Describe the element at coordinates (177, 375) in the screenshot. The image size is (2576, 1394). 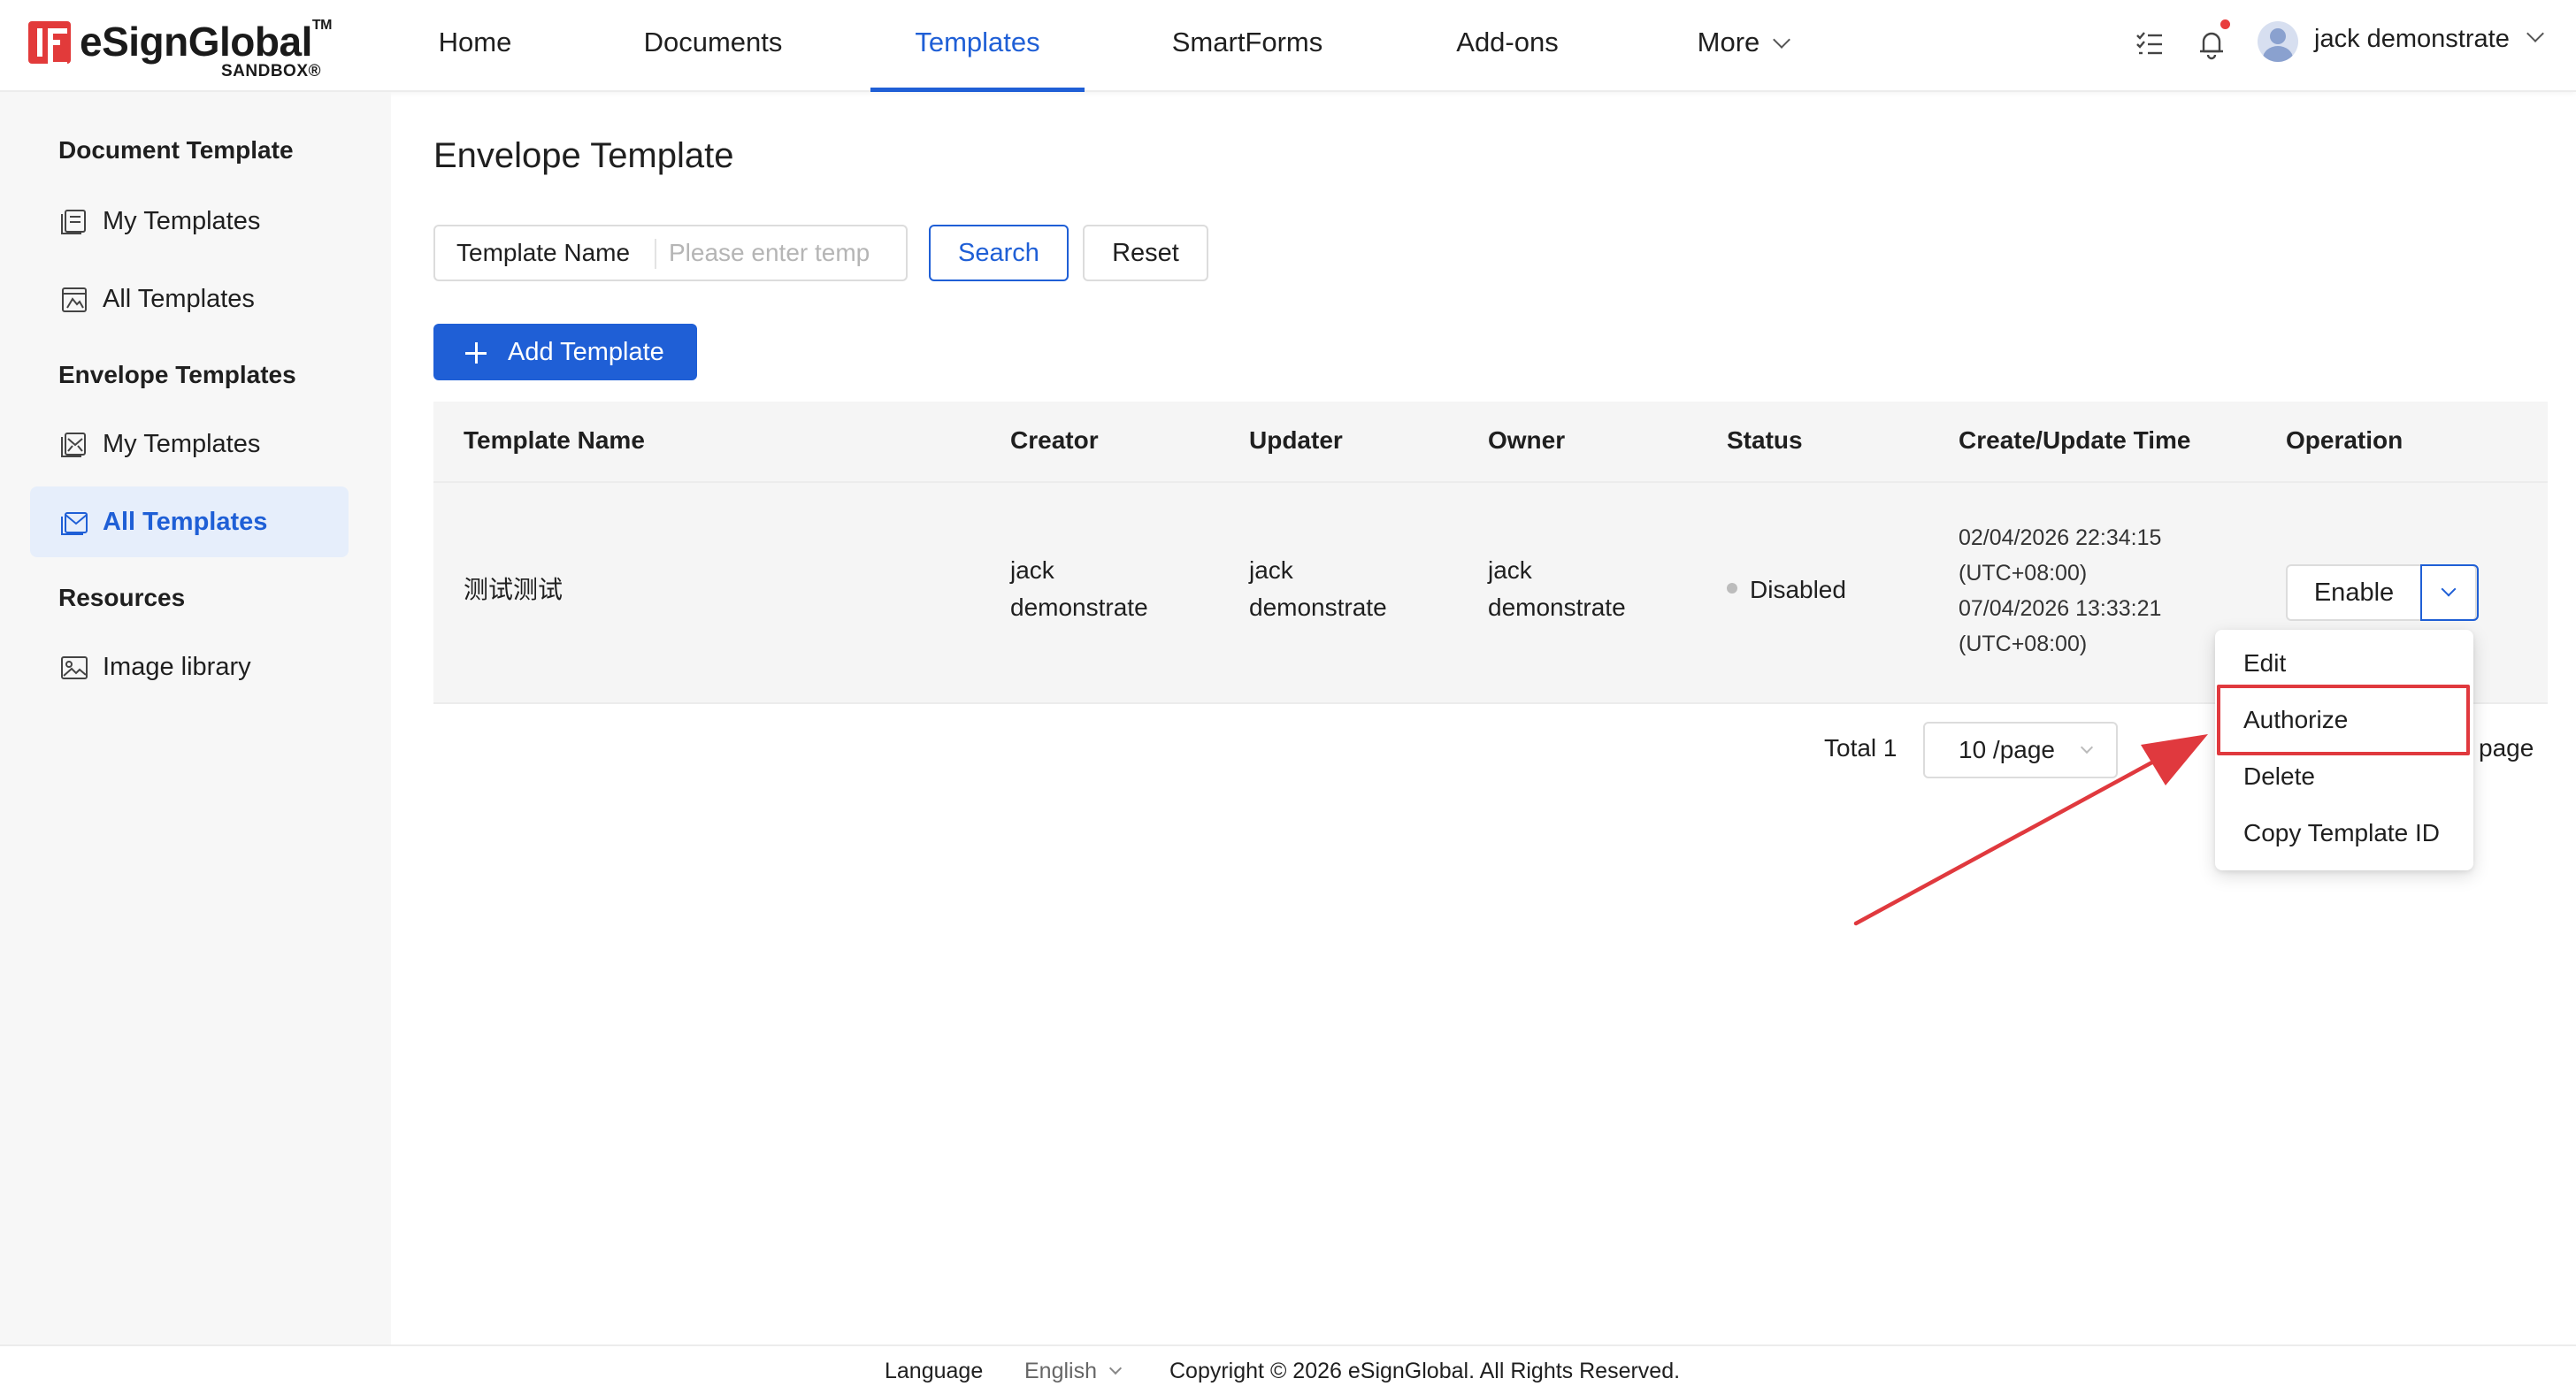
I see `sidebar-group-envelope-templates: Envelope Templates` at that location.